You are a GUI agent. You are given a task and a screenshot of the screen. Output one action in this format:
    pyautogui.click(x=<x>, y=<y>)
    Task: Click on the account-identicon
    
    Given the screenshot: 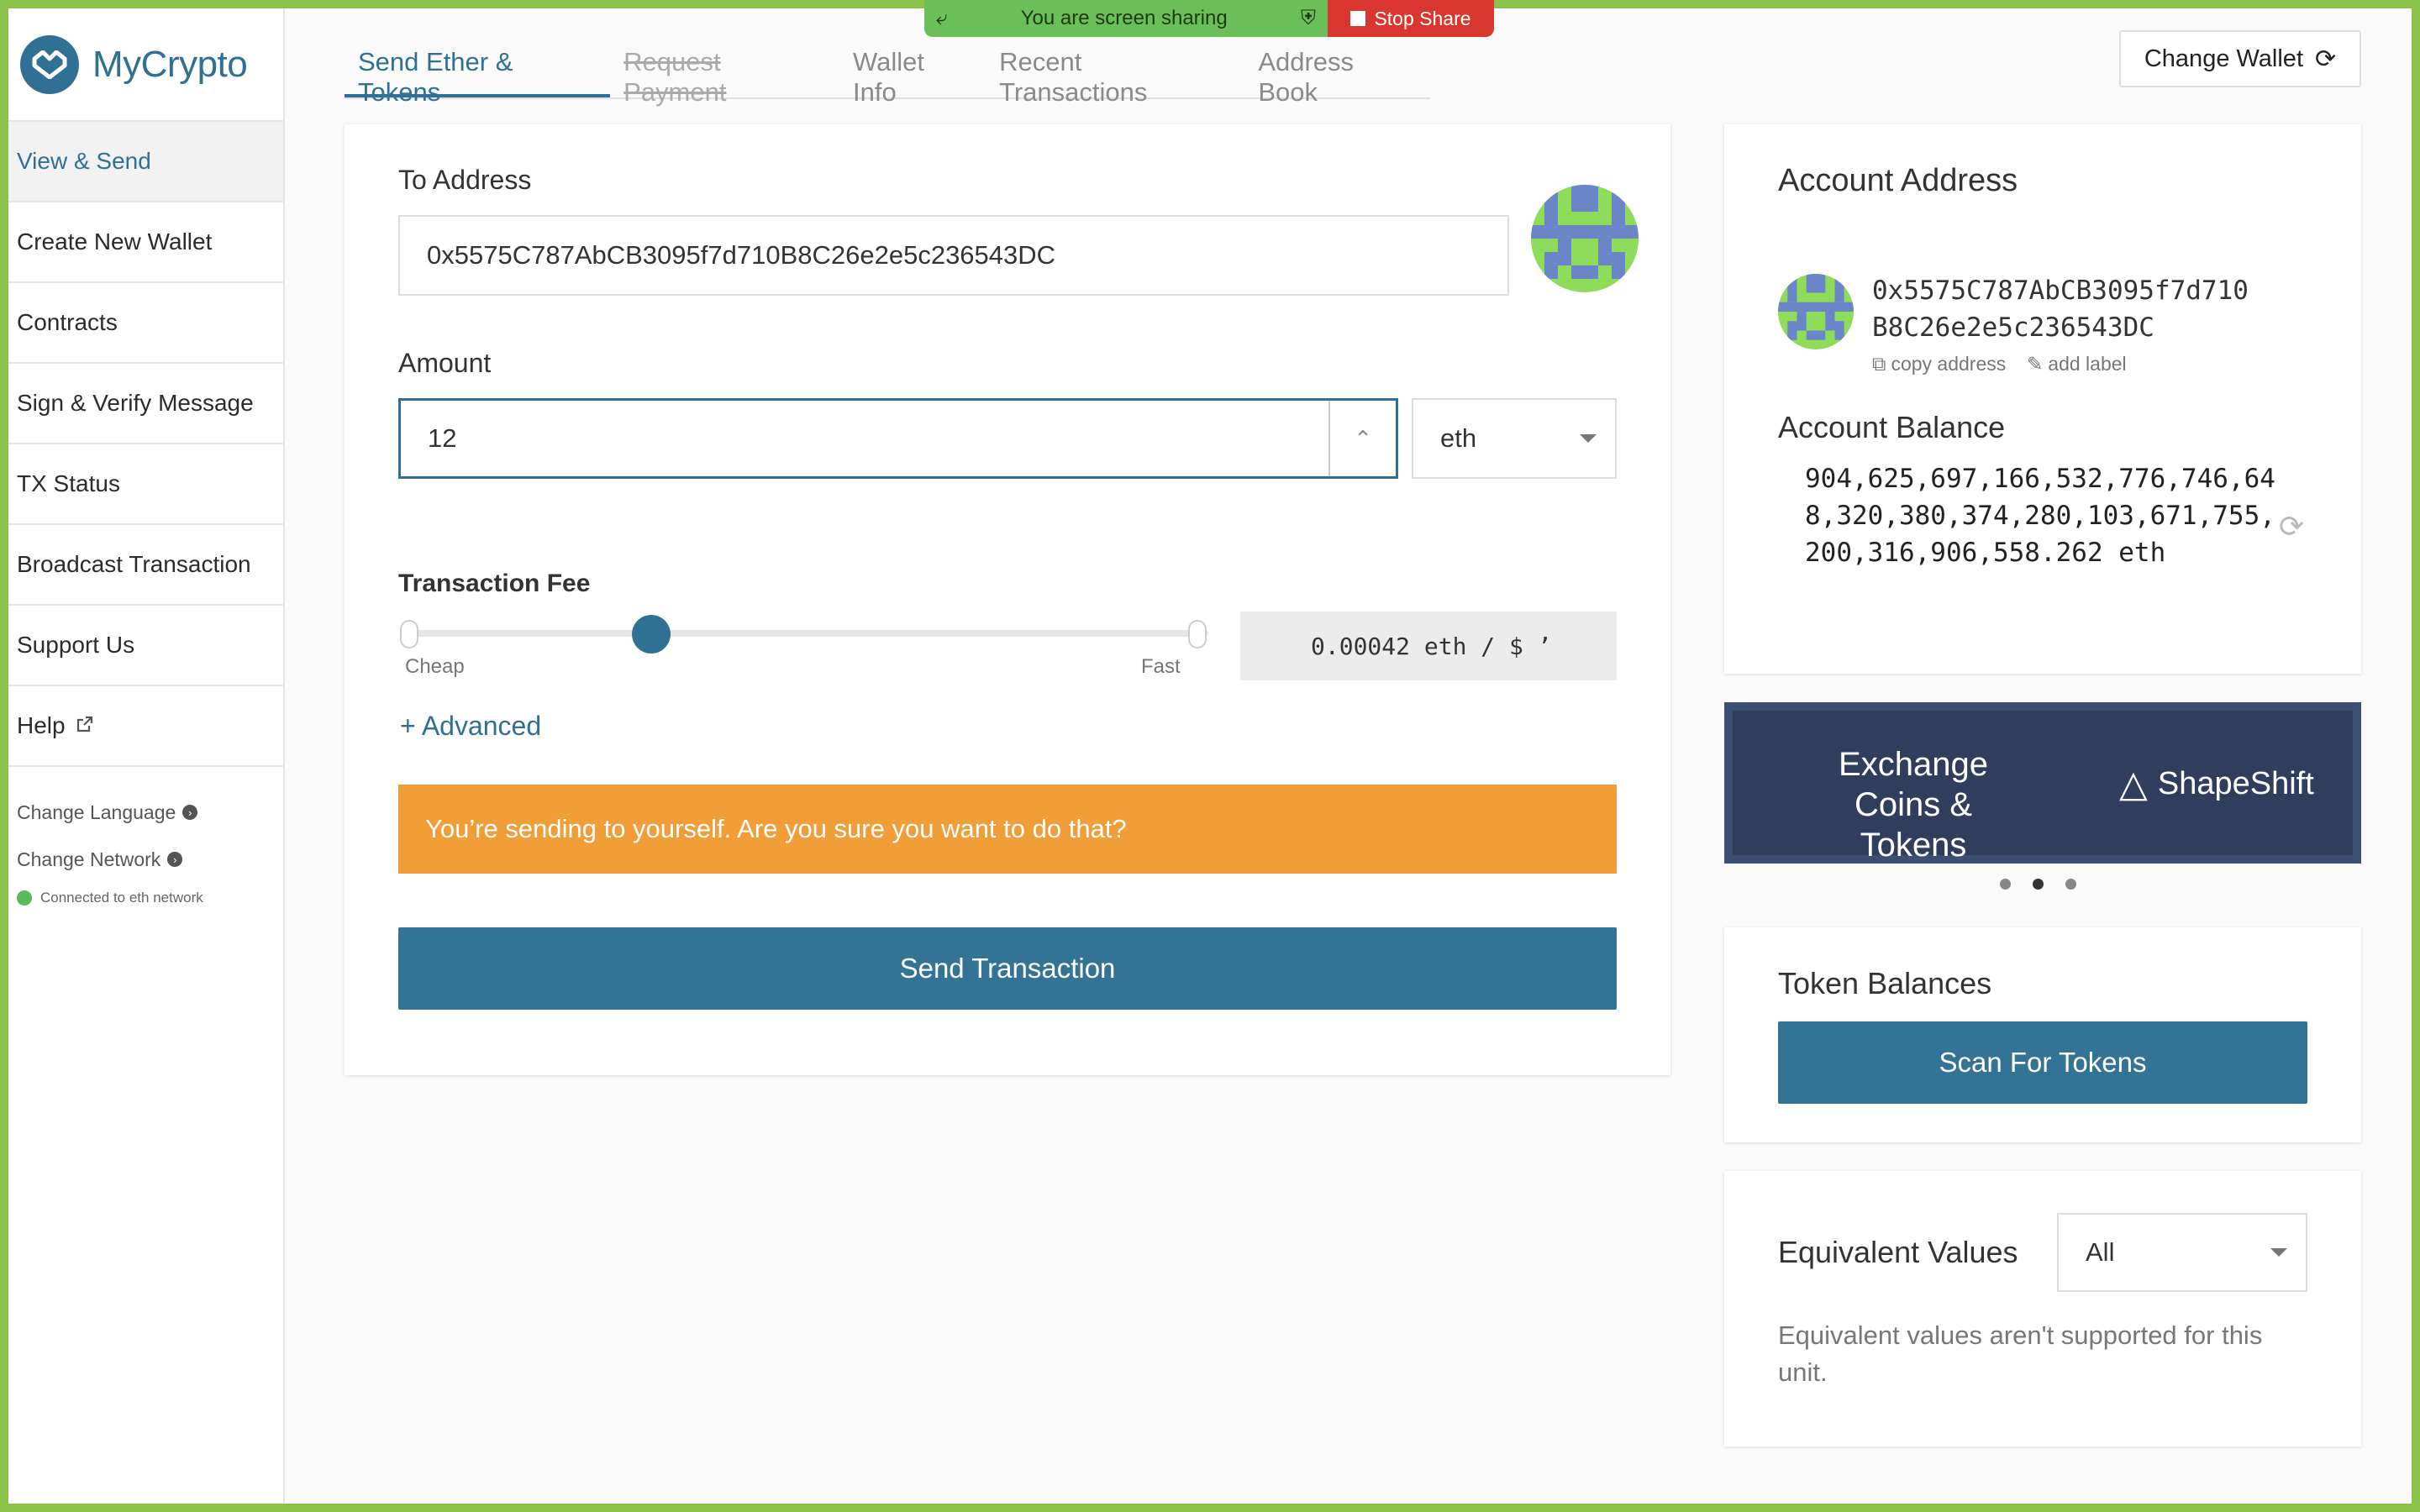 What is the action you would take?
    pyautogui.click(x=1816, y=311)
    